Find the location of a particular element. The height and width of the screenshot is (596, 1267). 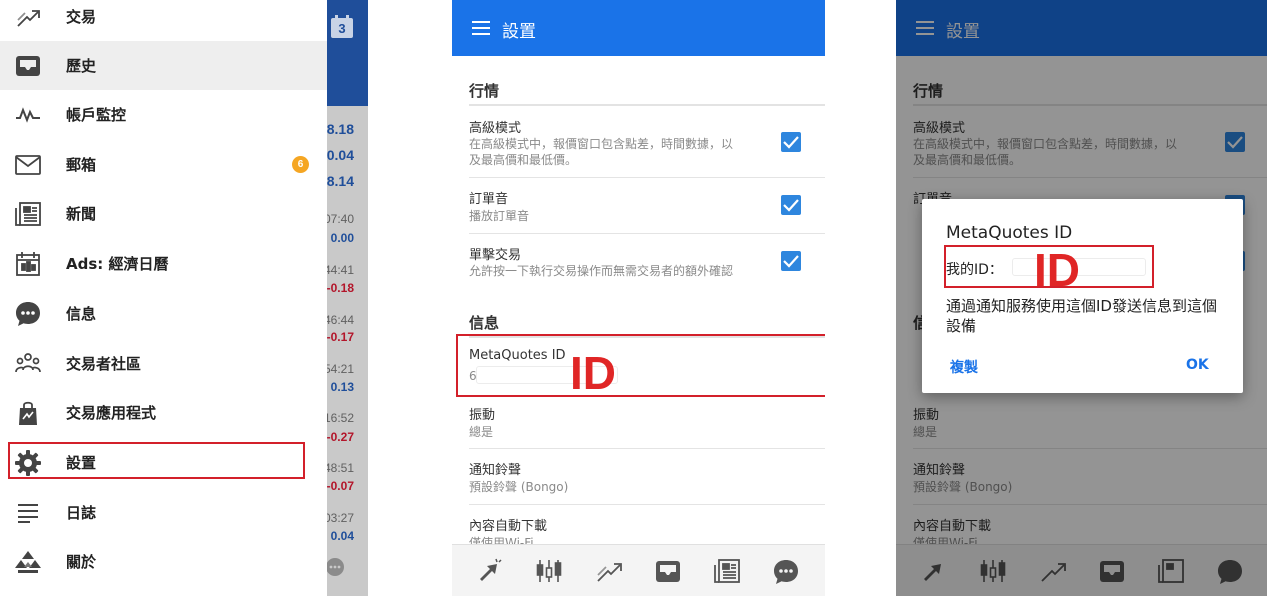

drawer-item-mailbox: 郵箱 6 is located at coordinates (163, 164).